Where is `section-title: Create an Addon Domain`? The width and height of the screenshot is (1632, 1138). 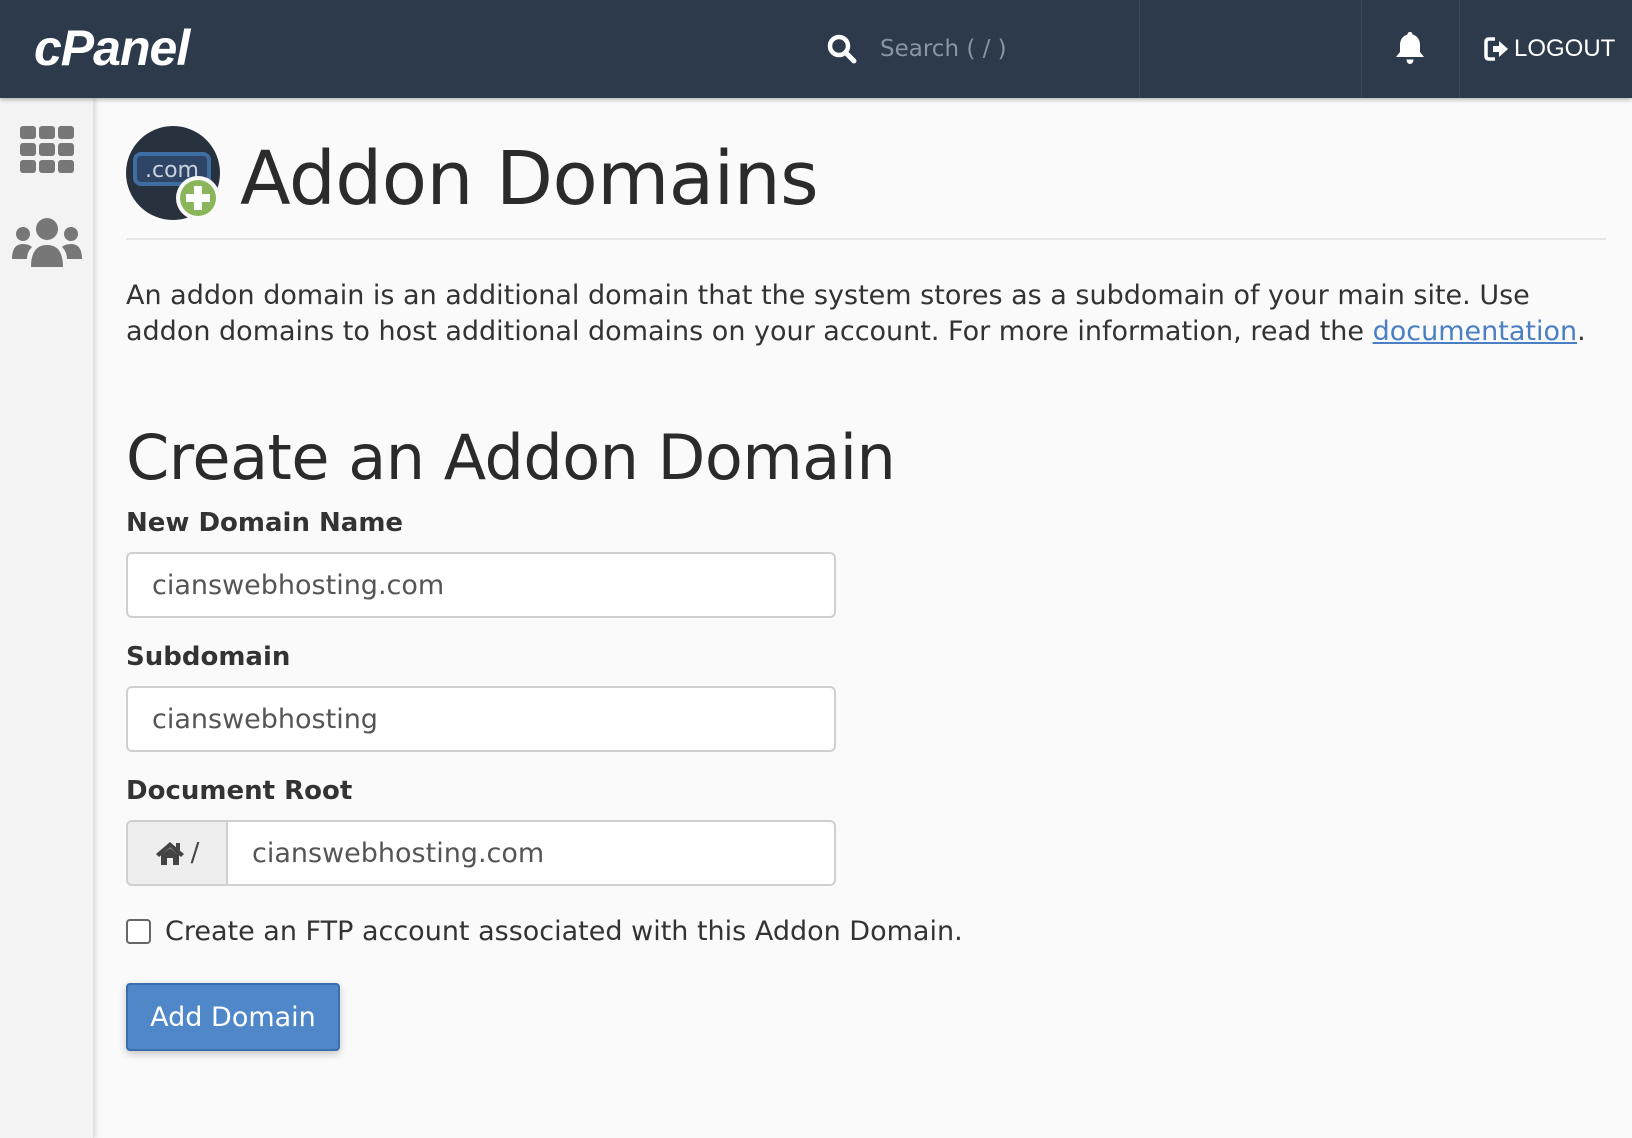
section-title: Create an Addon Domain is located at coordinates (511, 457).